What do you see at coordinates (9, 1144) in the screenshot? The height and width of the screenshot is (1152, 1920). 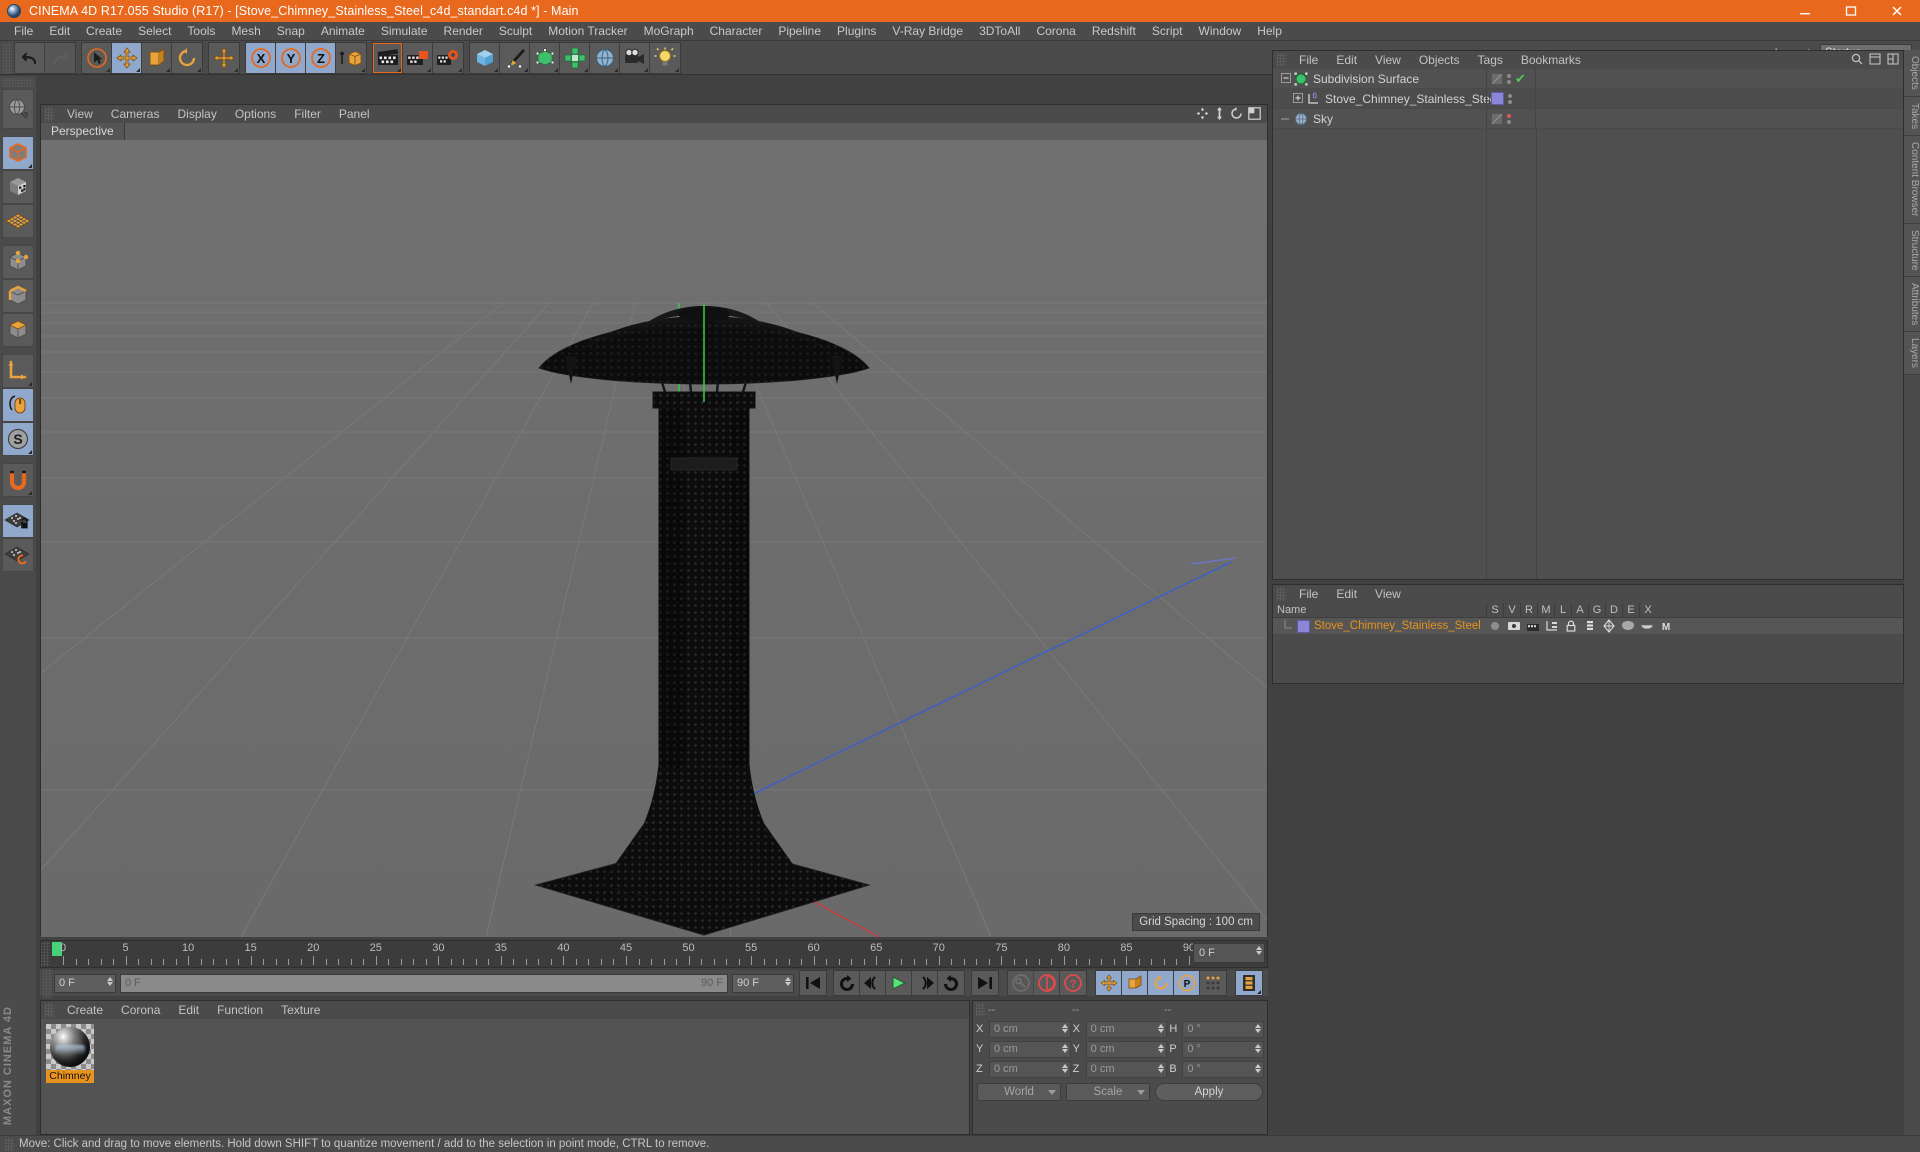 I see `status-bar-grip` at bounding box center [9, 1144].